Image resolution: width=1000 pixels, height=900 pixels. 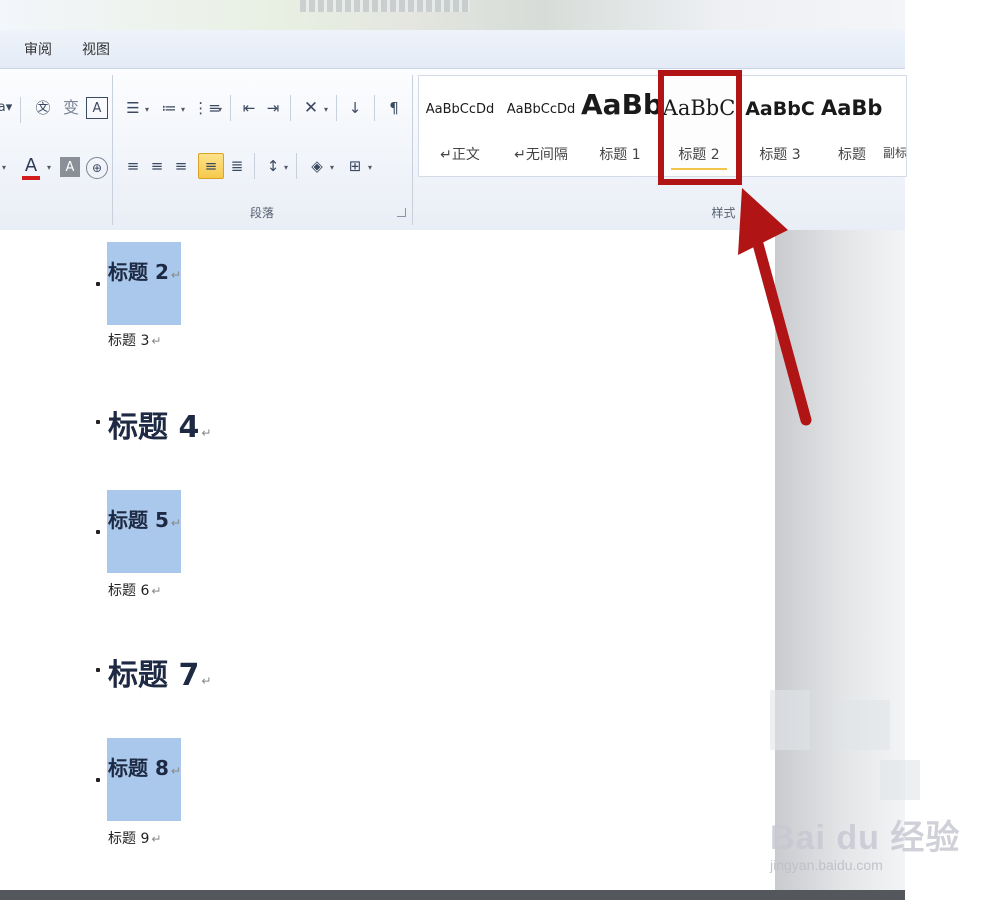 What do you see at coordinates (865, 838) in the screenshot?
I see `baidu-watermark-logo: Bai du 经验` at bounding box center [865, 838].